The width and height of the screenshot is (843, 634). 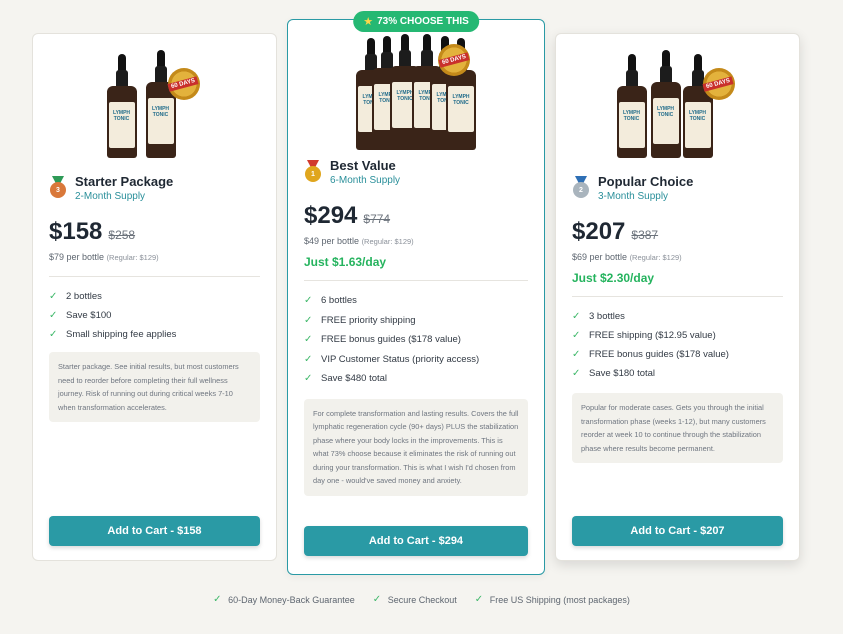 I want to click on old-price: $387, so click(x=645, y=235).